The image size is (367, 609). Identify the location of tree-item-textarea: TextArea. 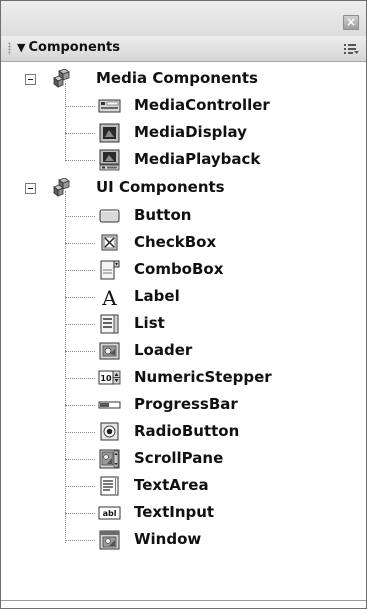
(183, 486).